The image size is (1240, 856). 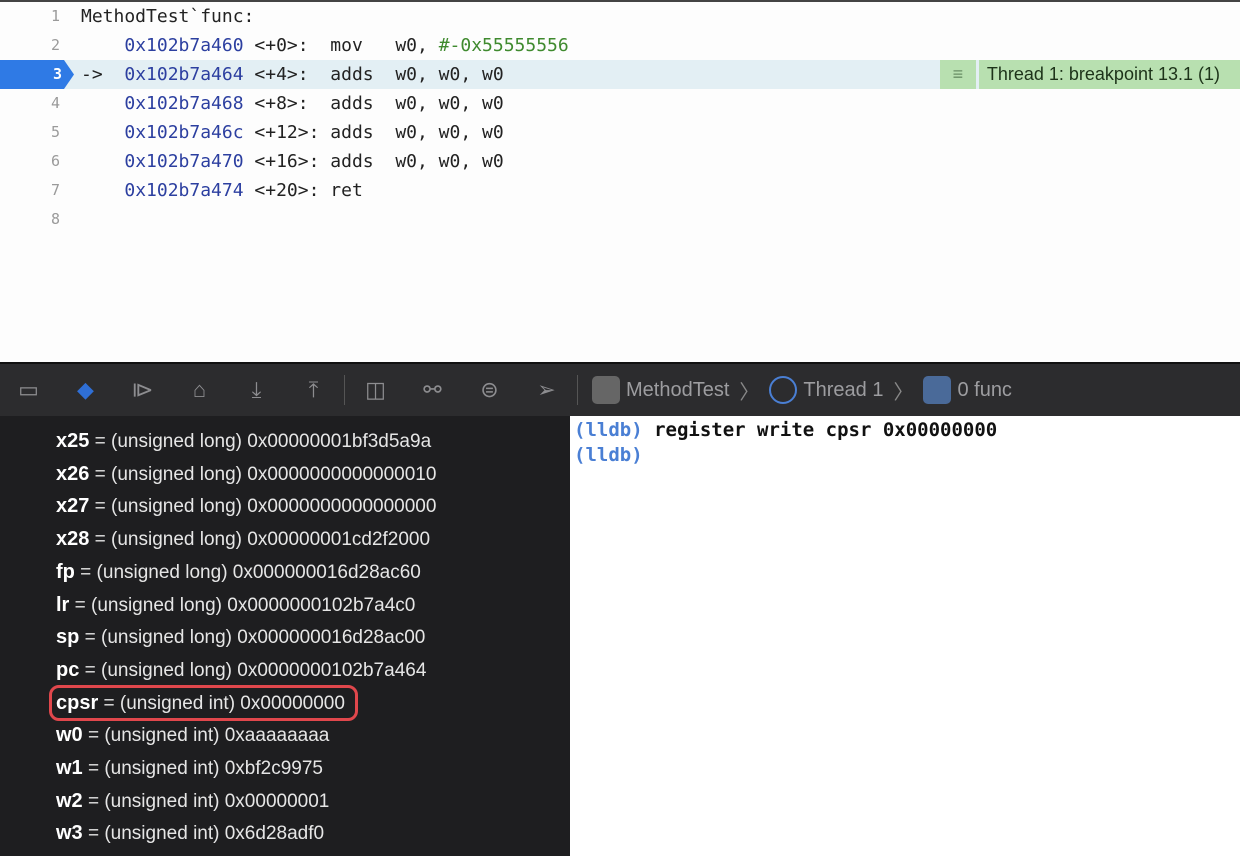 I want to click on register-row: w2 = (unsigned int) 0x00000001, so click(x=192, y=801).